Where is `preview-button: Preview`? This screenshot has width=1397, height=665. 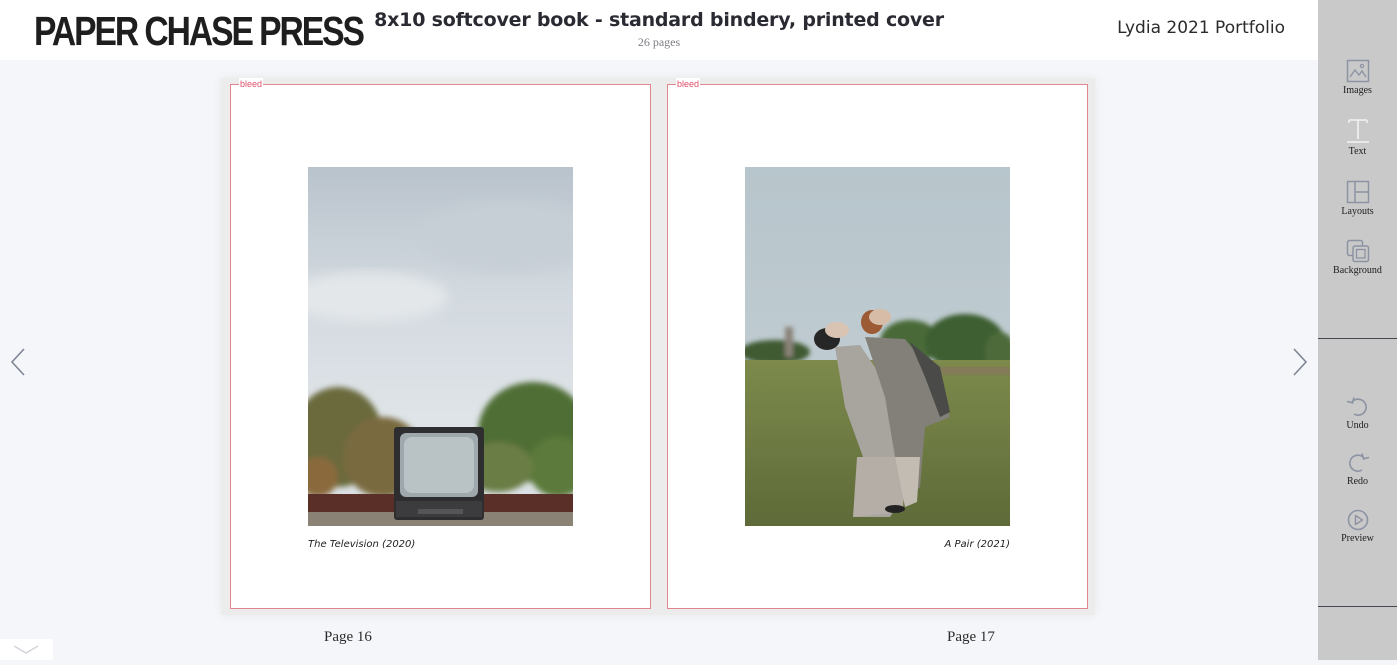 preview-button: Preview is located at coordinates (1357, 526).